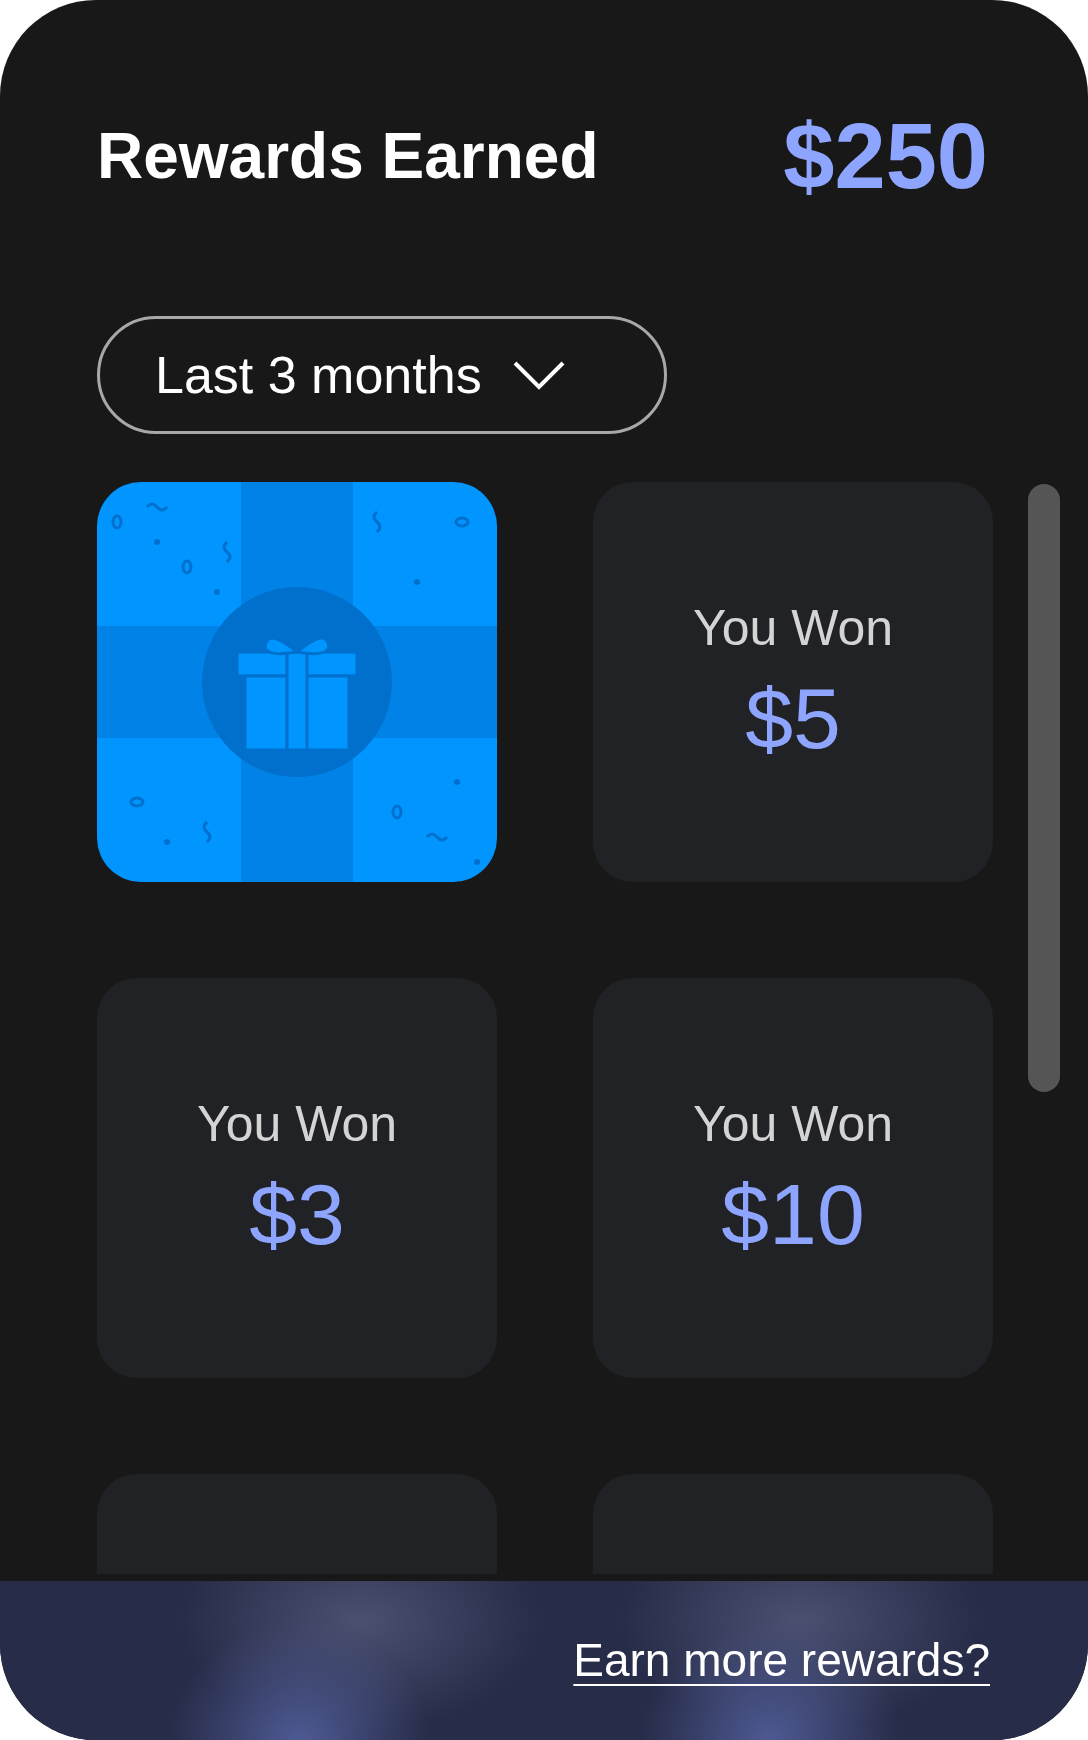  What do you see at coordinates (793, 1214) in the screenshot?
I see `reward-amount: $10` at bounding box center [793, 1214].